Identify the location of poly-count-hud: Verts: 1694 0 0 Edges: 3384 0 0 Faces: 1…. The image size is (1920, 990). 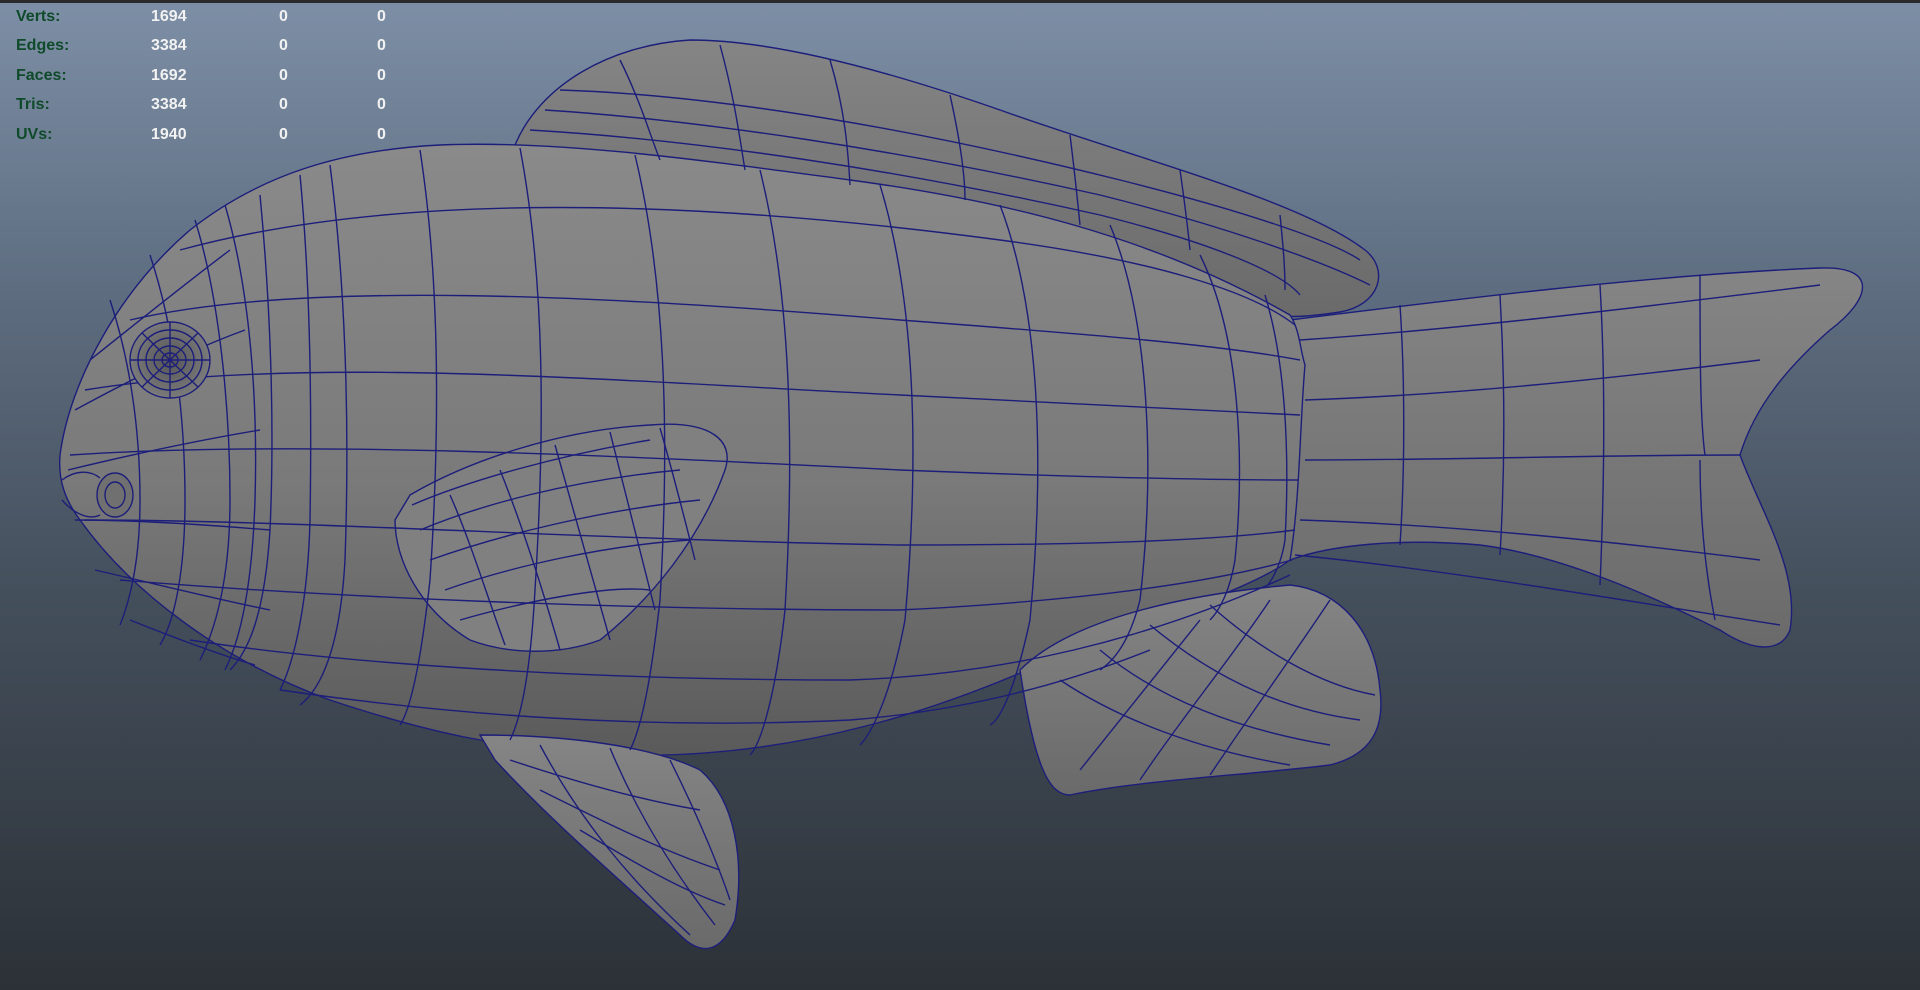
(206, 76).